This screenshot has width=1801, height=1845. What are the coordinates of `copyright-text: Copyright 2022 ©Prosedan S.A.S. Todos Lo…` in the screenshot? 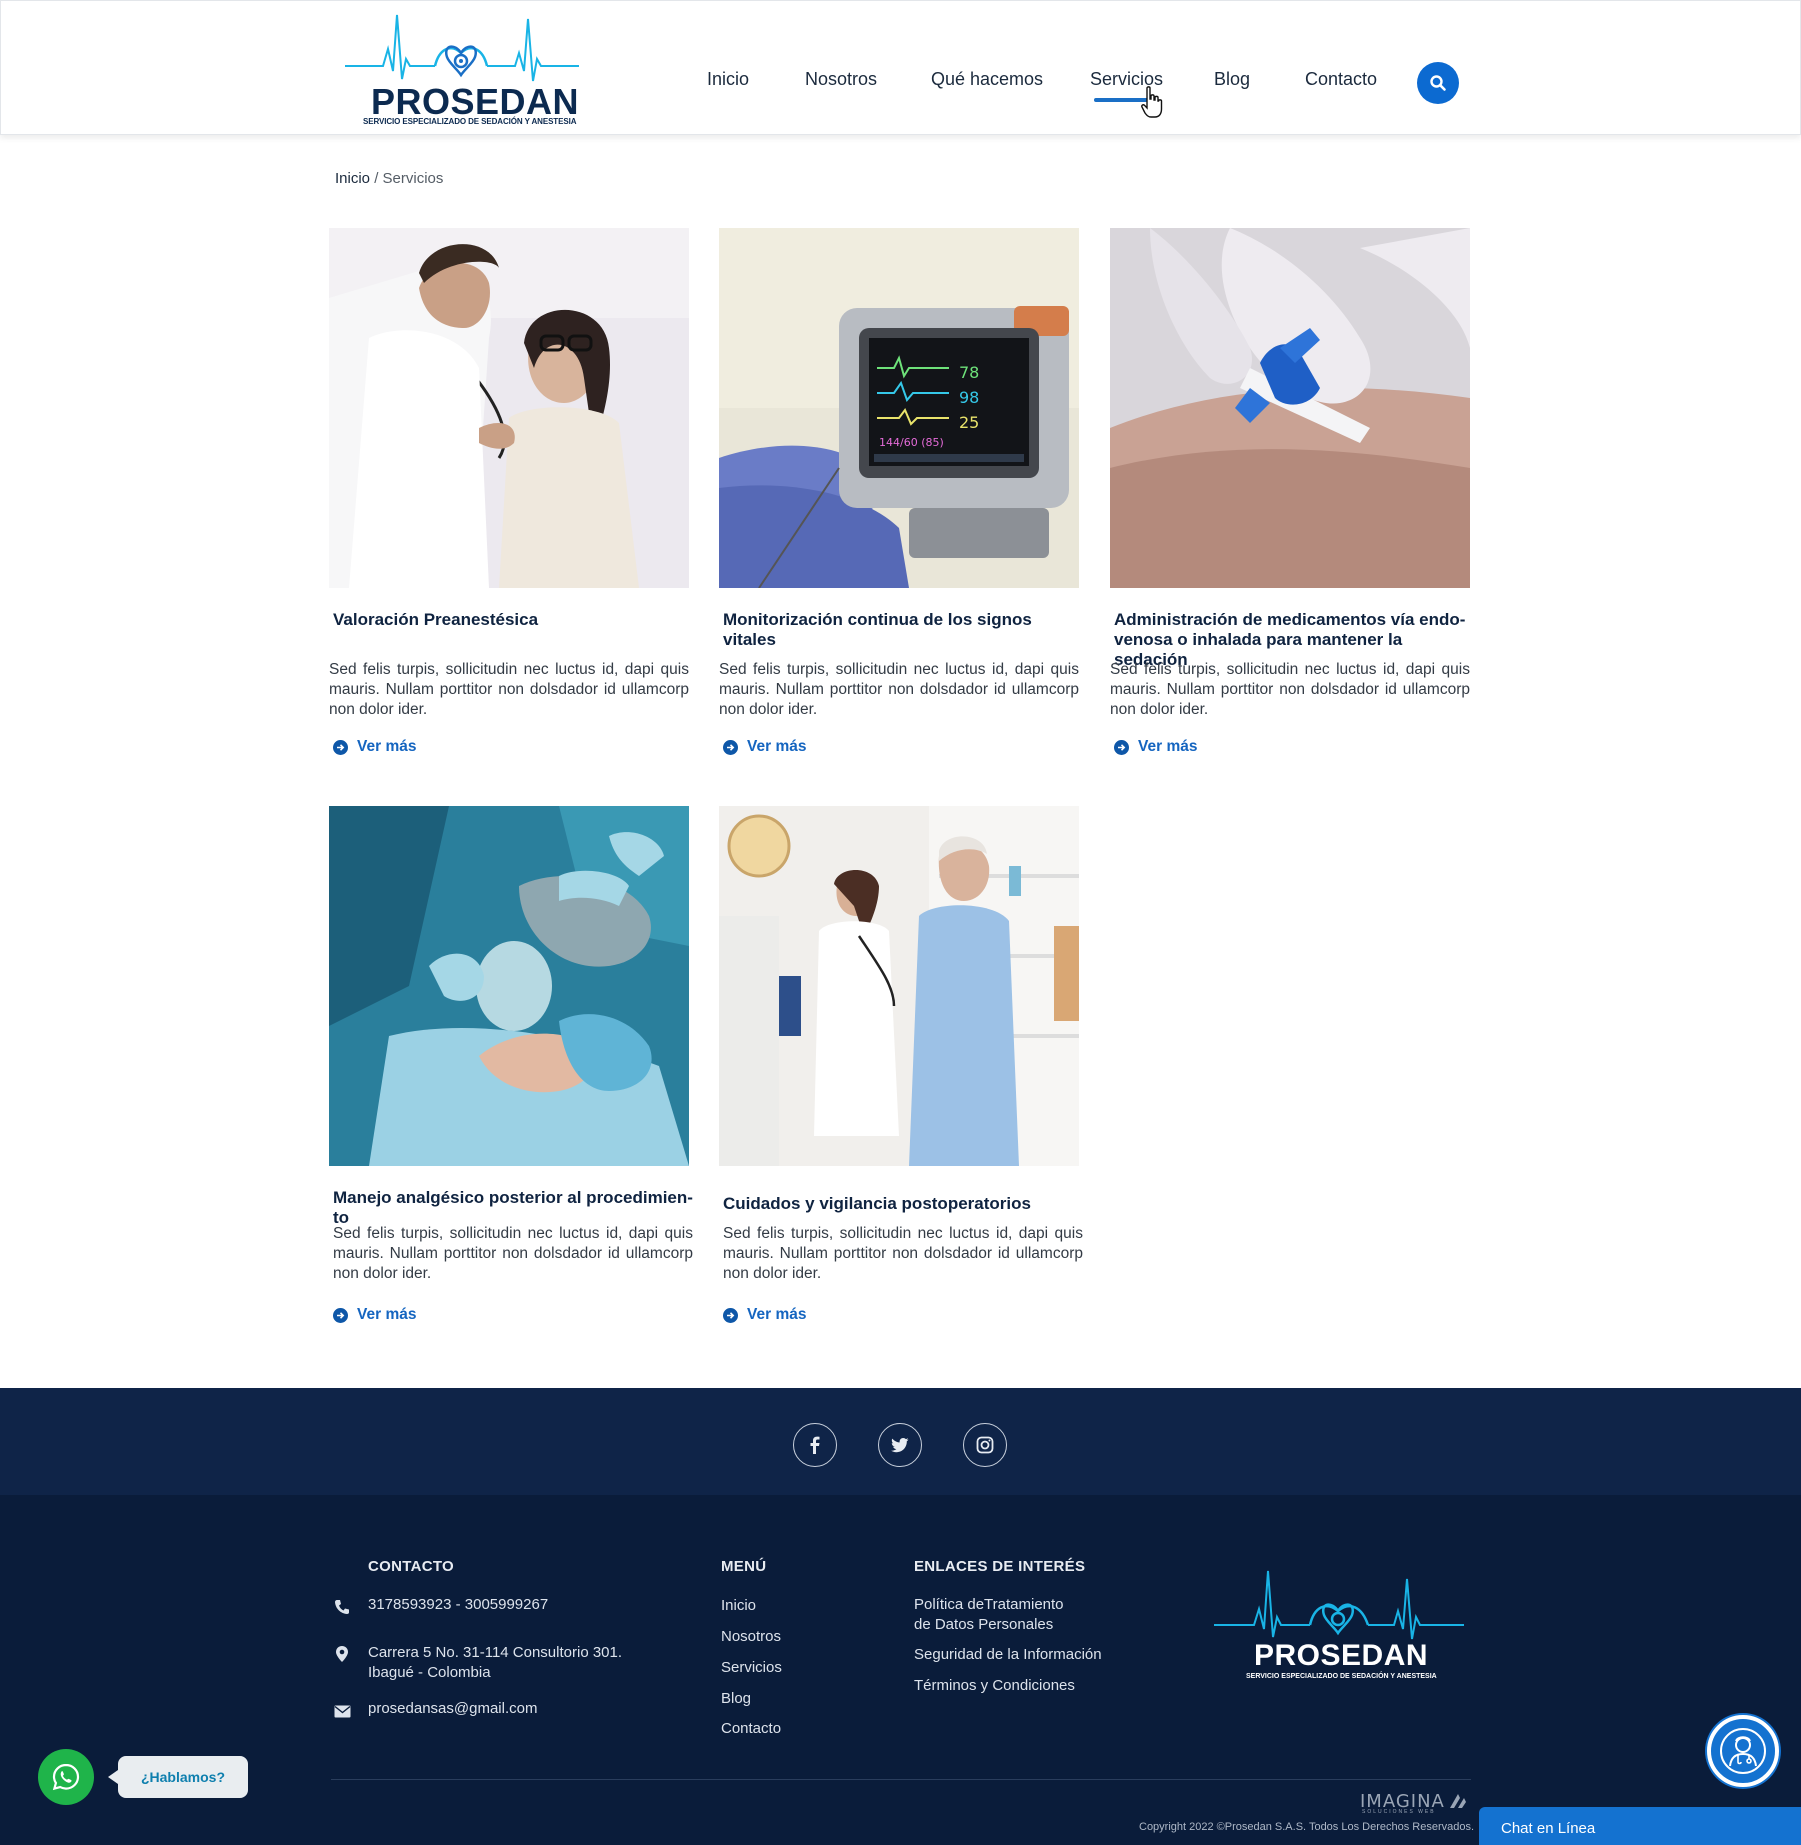 It's located at (1307, 1827).